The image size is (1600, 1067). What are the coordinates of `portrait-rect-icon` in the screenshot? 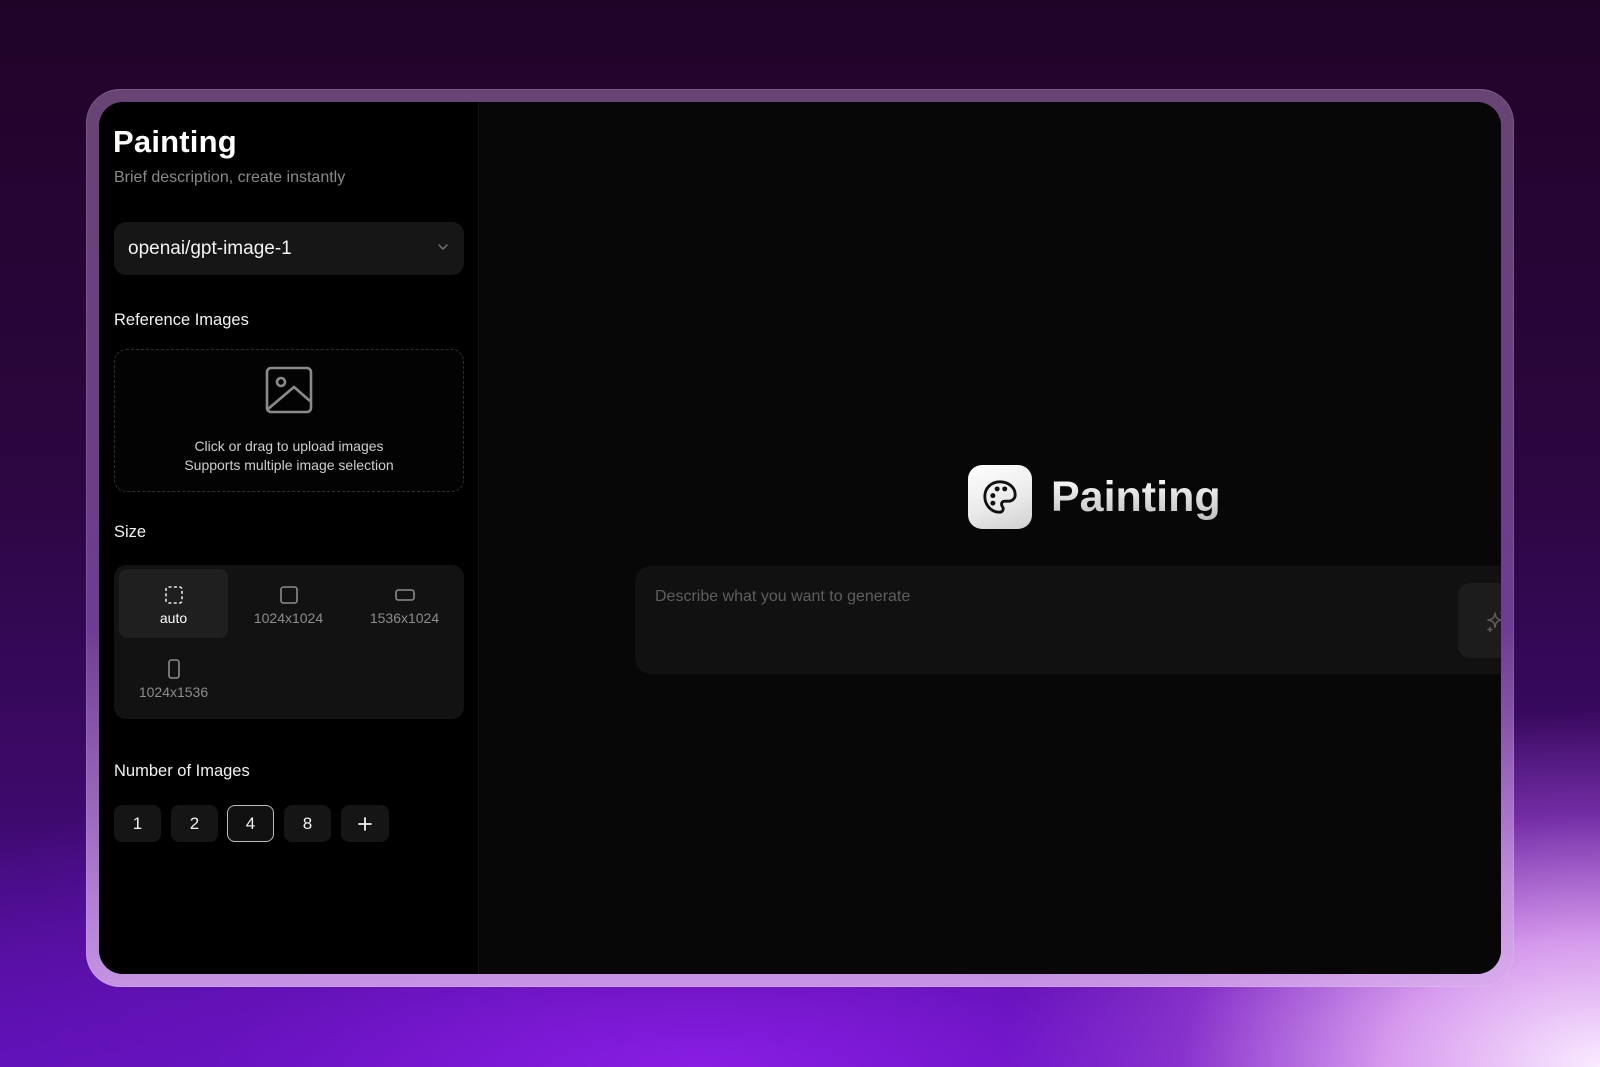 It's located at (173, 669).